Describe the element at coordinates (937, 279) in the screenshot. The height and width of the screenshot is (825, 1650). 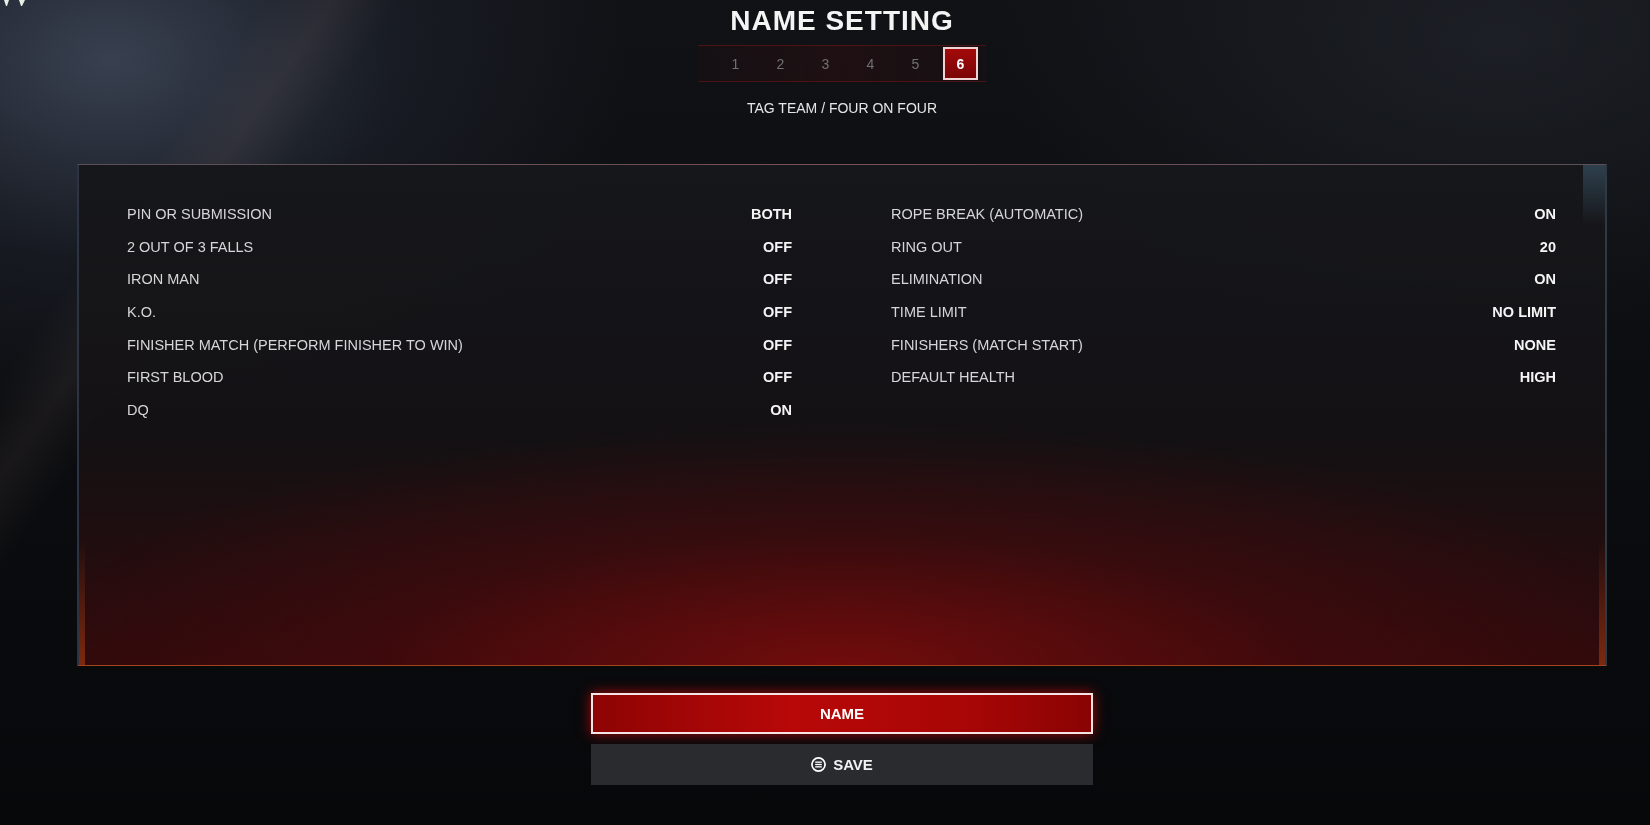
I see `setting-label: ELIMINATION` at that location.